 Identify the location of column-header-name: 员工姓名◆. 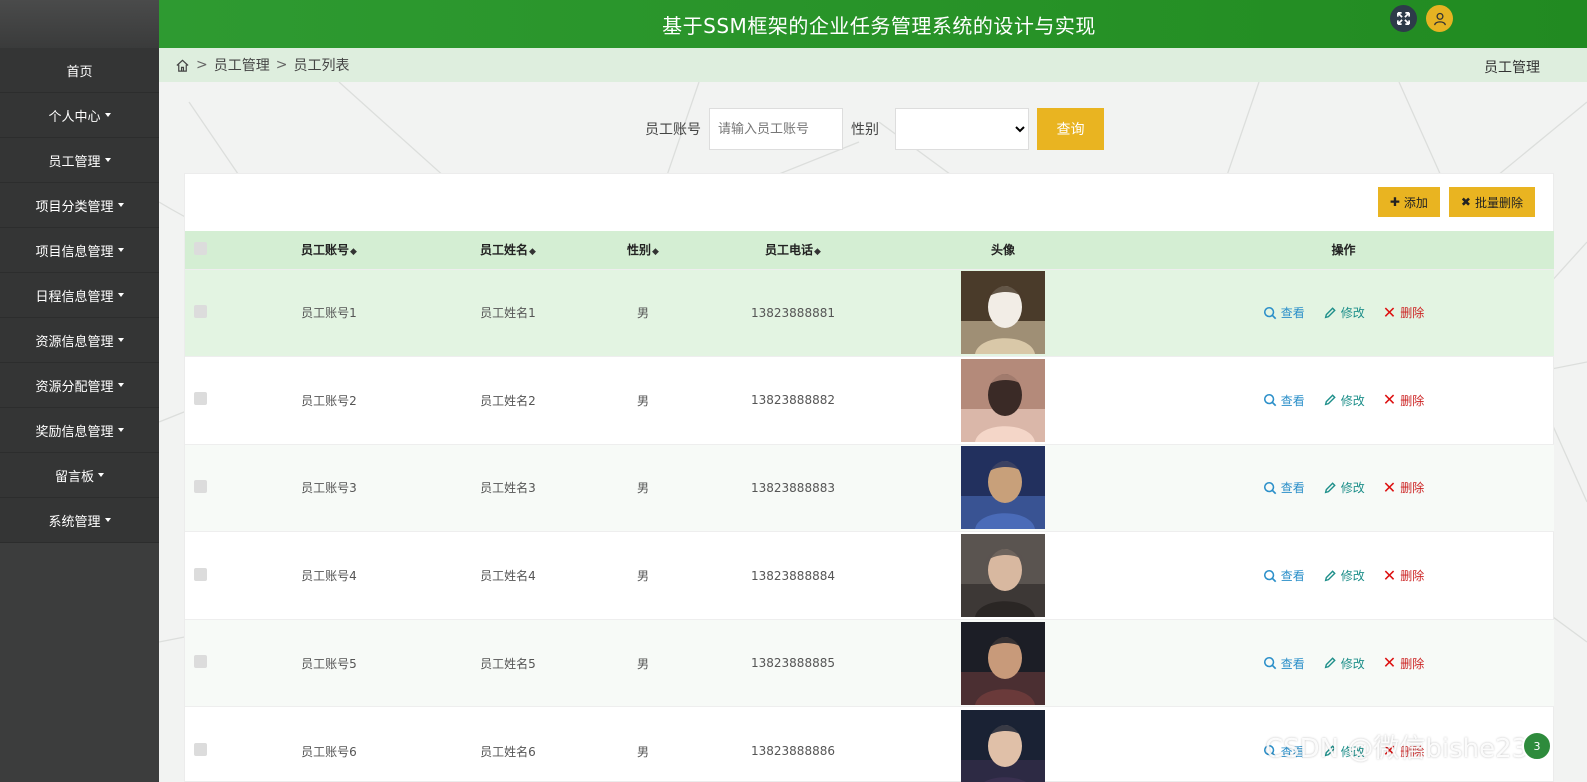
(508, 250).